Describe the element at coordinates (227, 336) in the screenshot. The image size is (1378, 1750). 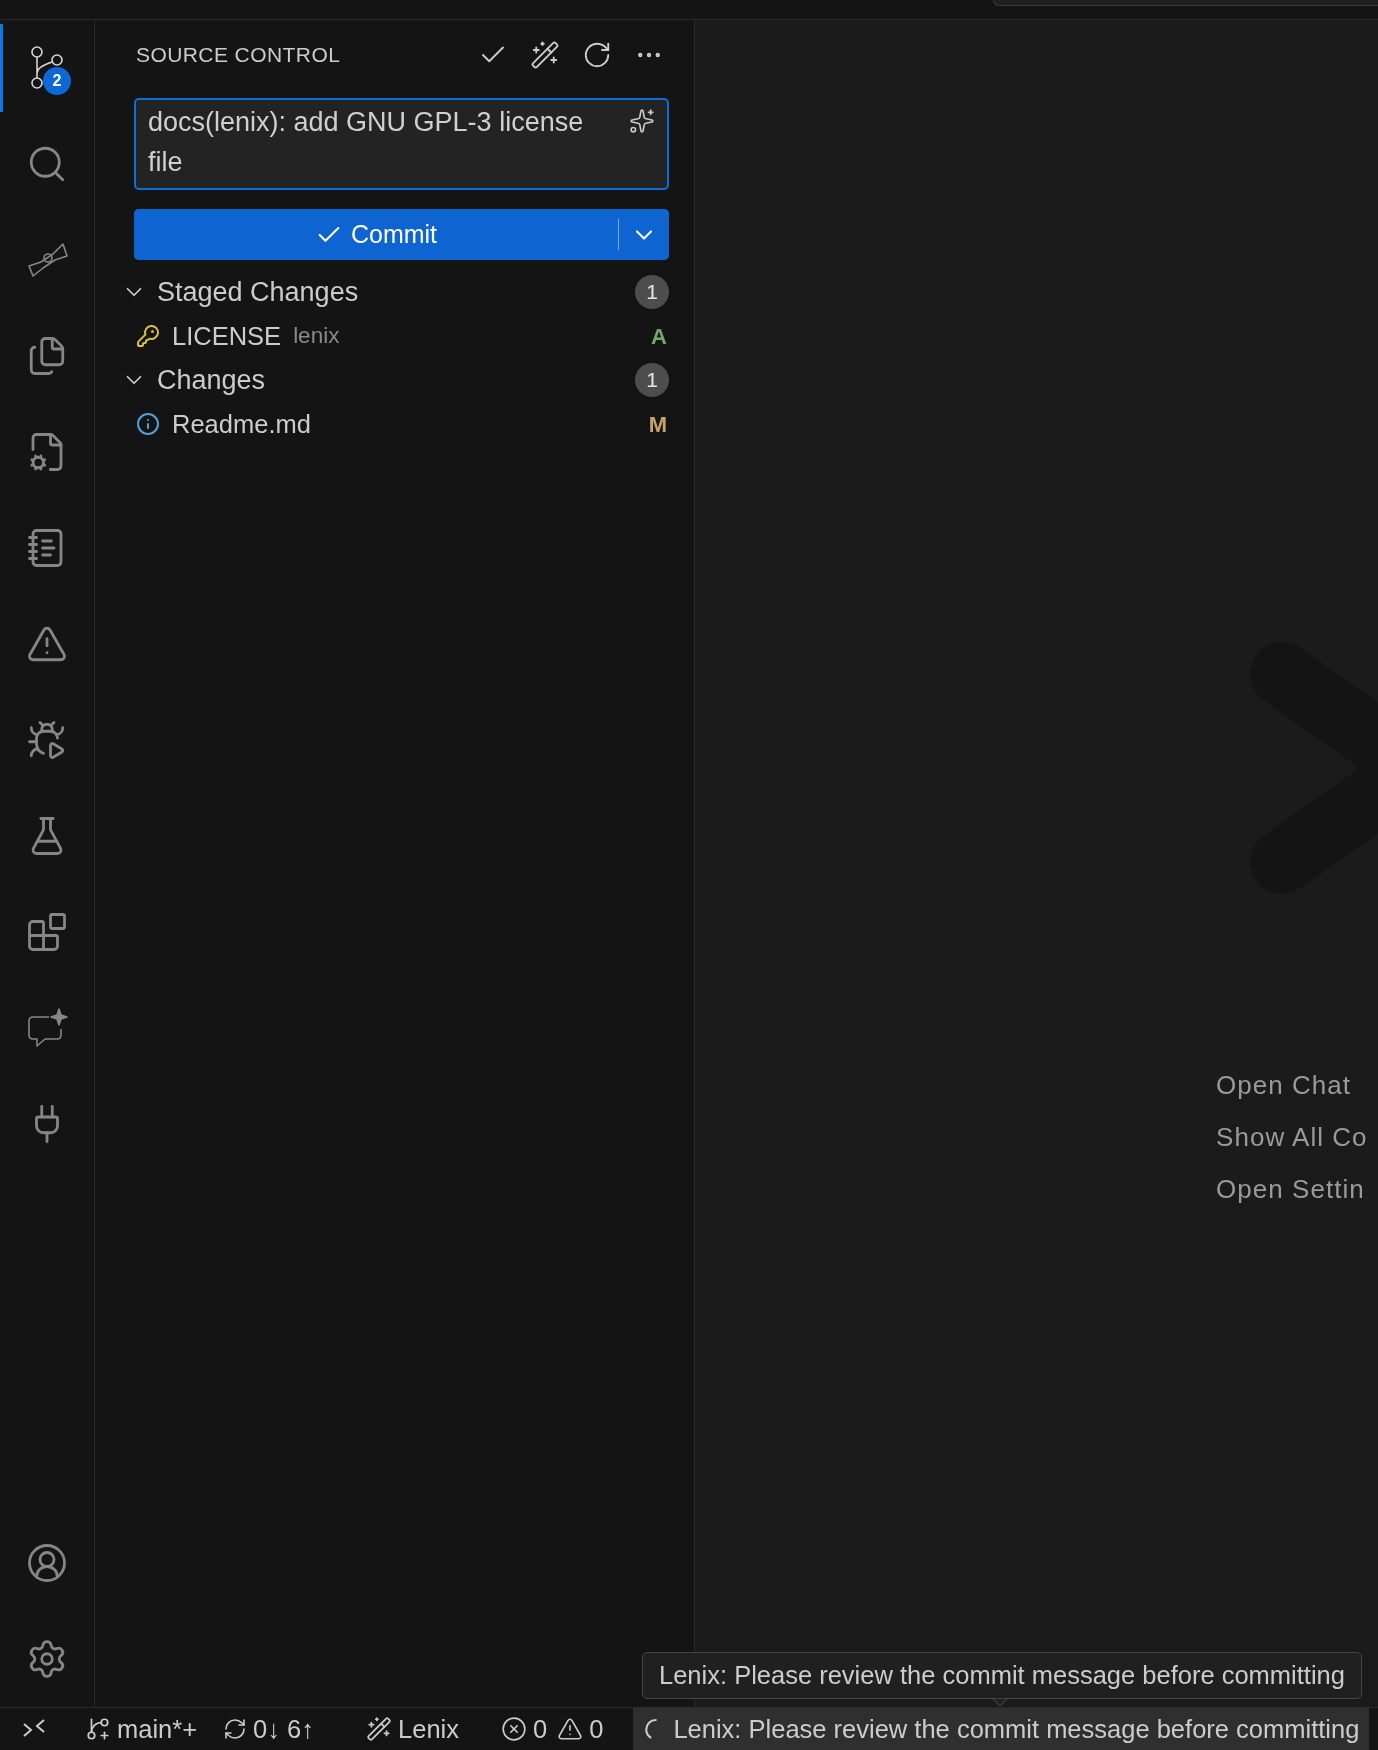
I see `file-name: LICENSE` at that location.